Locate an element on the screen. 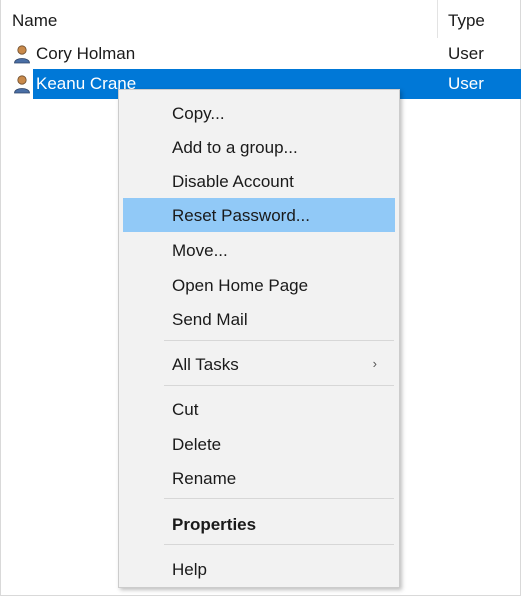 This screenshot has width=521, height=597. menu-item-label: Cut is located at coordinates (185, 409).